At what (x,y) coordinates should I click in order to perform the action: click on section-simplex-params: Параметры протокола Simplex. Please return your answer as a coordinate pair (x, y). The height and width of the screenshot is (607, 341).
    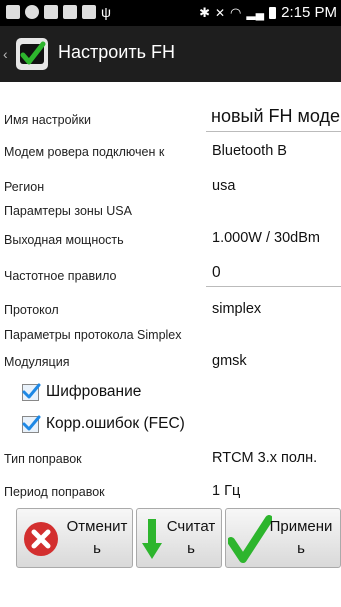
    Looking at the image, I should click on (170, 336).